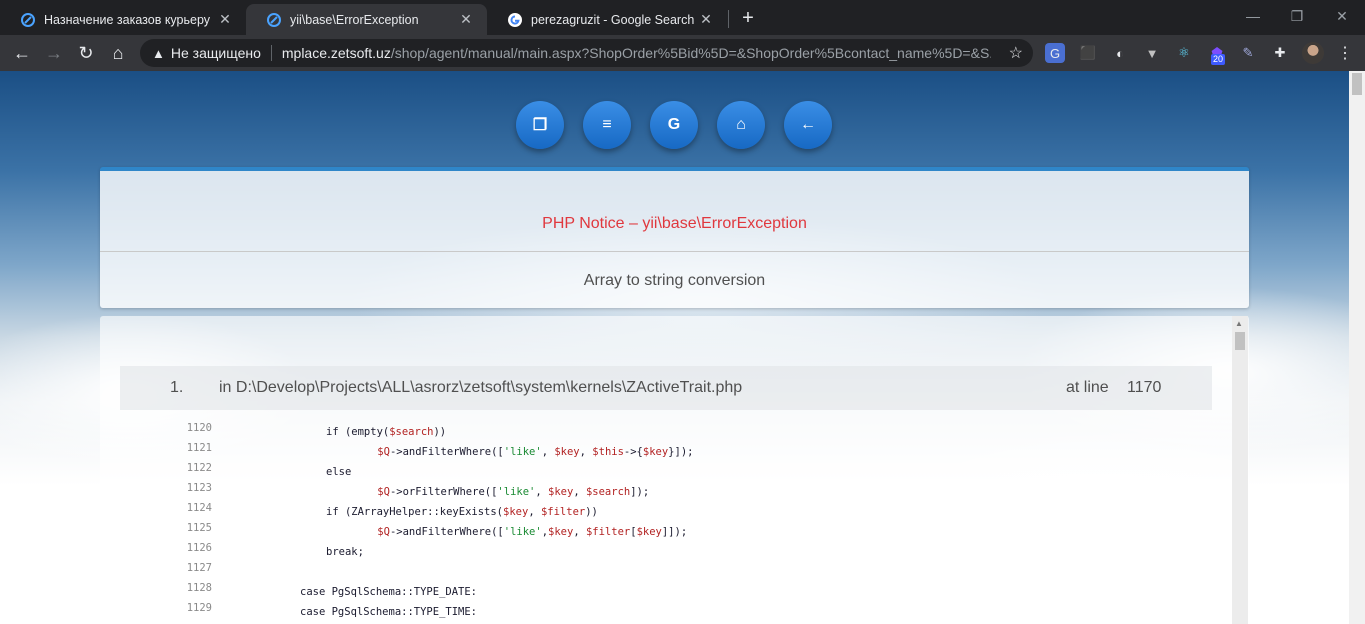 This screenshot has height=624, width=1365. Describe the element at coordinates (515, 20) in the screenshot. I see `google-icon` at that location.